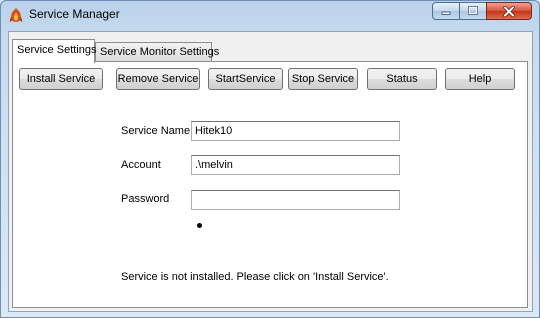  What do you see at coordinates (295, 165) in the screenshot?
I see `account-field` at bounding box center [295, 165].